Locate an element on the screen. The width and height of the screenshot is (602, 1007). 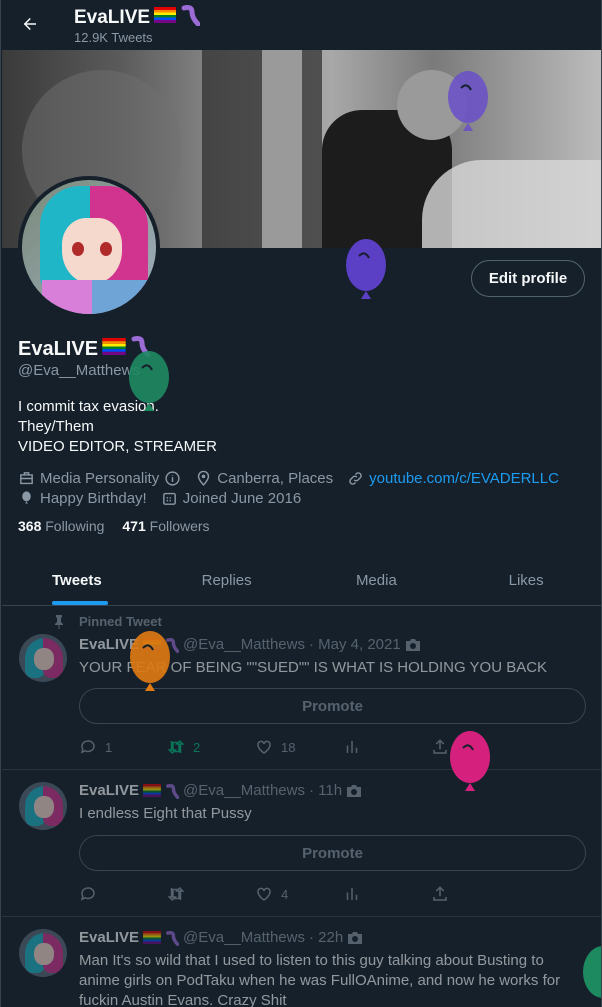
like-count: 4 is located at coordinates (285, 894).